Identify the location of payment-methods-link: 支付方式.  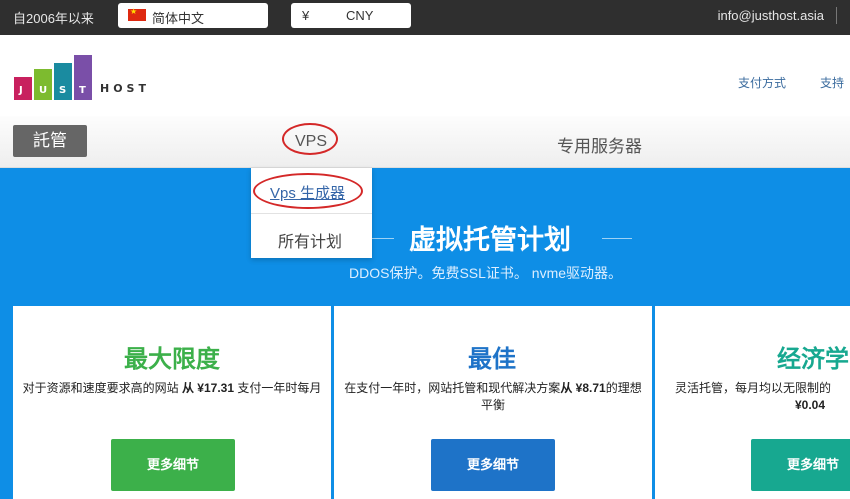
(762, 82).